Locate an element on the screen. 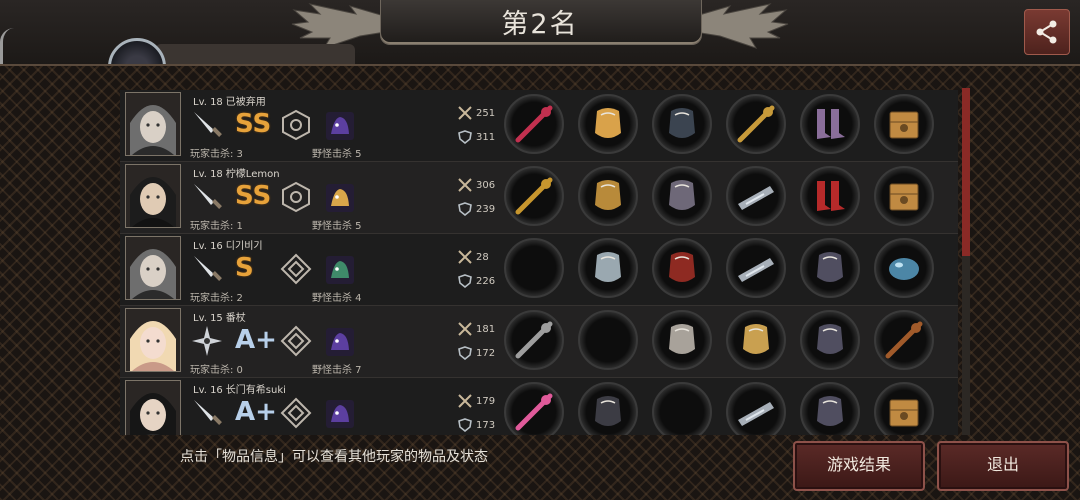  scythe-icon is located at coordinates (534, 340).